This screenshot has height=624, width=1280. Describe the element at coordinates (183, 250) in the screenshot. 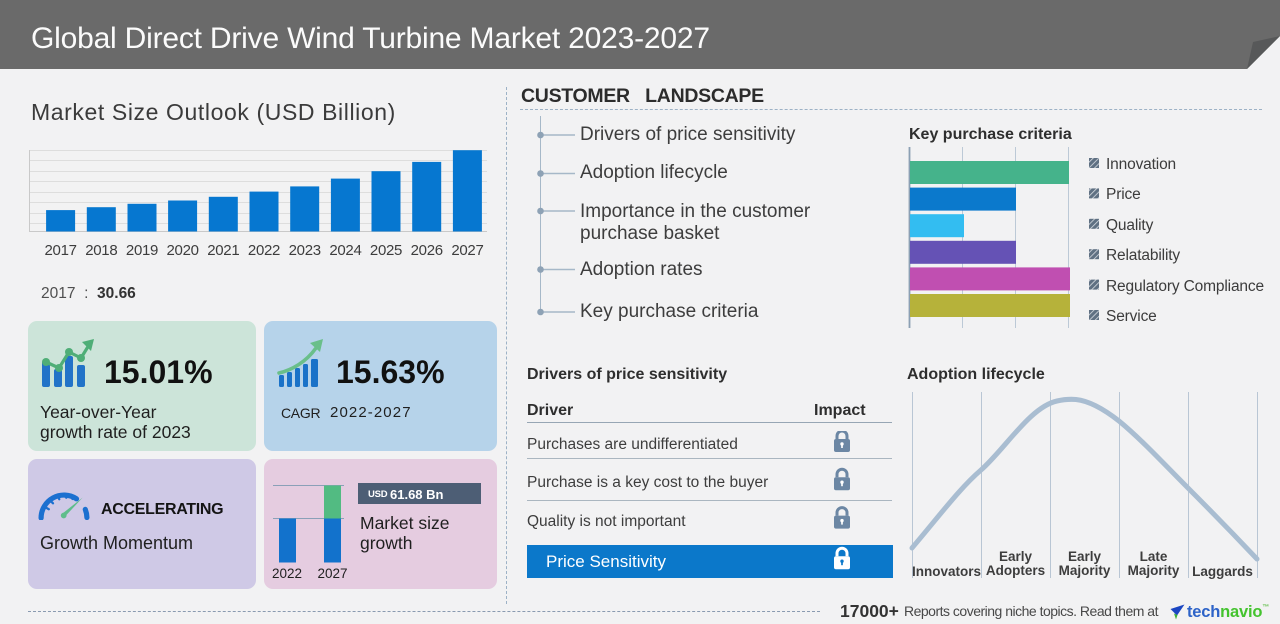

I see `svg-text: 2020` at that location.